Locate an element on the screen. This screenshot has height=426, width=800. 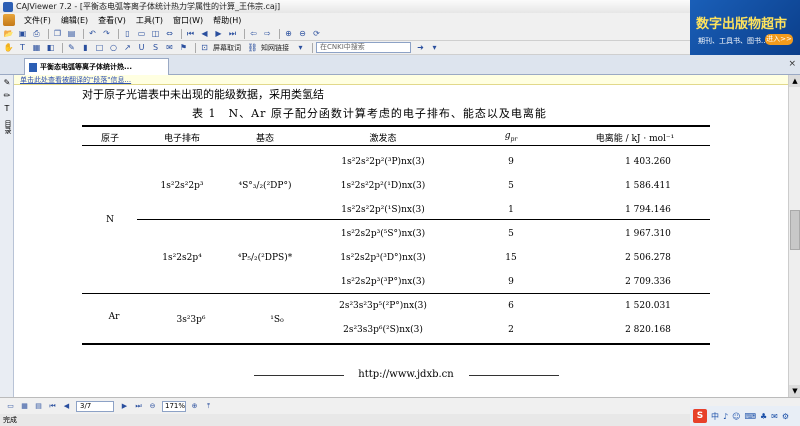
emoji-icon: ☺ is located at coordinates (736, 416).